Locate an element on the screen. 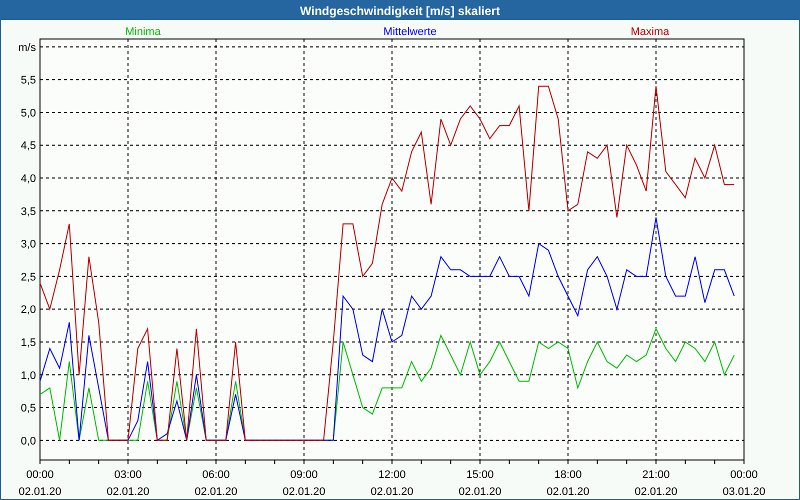 The image size is (800, 500). axis-tick-label: 18:00 02.01.20 is located at coordinates (568, 483).